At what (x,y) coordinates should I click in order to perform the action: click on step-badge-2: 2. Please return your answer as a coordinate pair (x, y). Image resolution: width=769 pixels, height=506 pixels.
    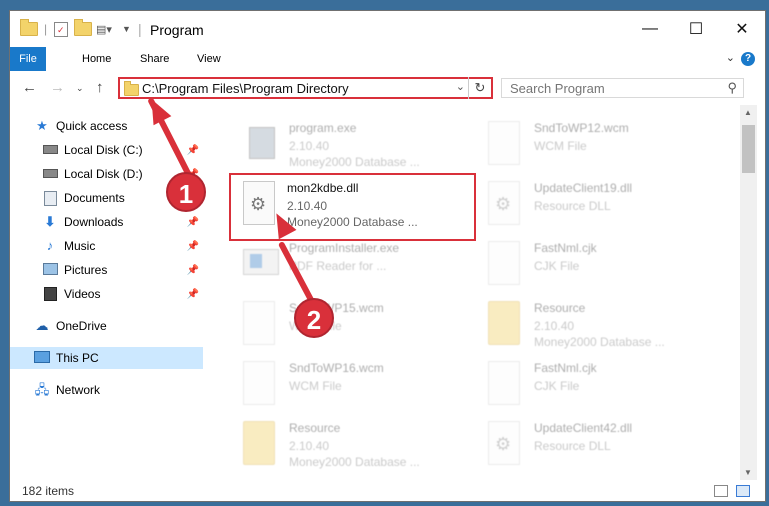
    Looking at the image, I should click on (314, 318).